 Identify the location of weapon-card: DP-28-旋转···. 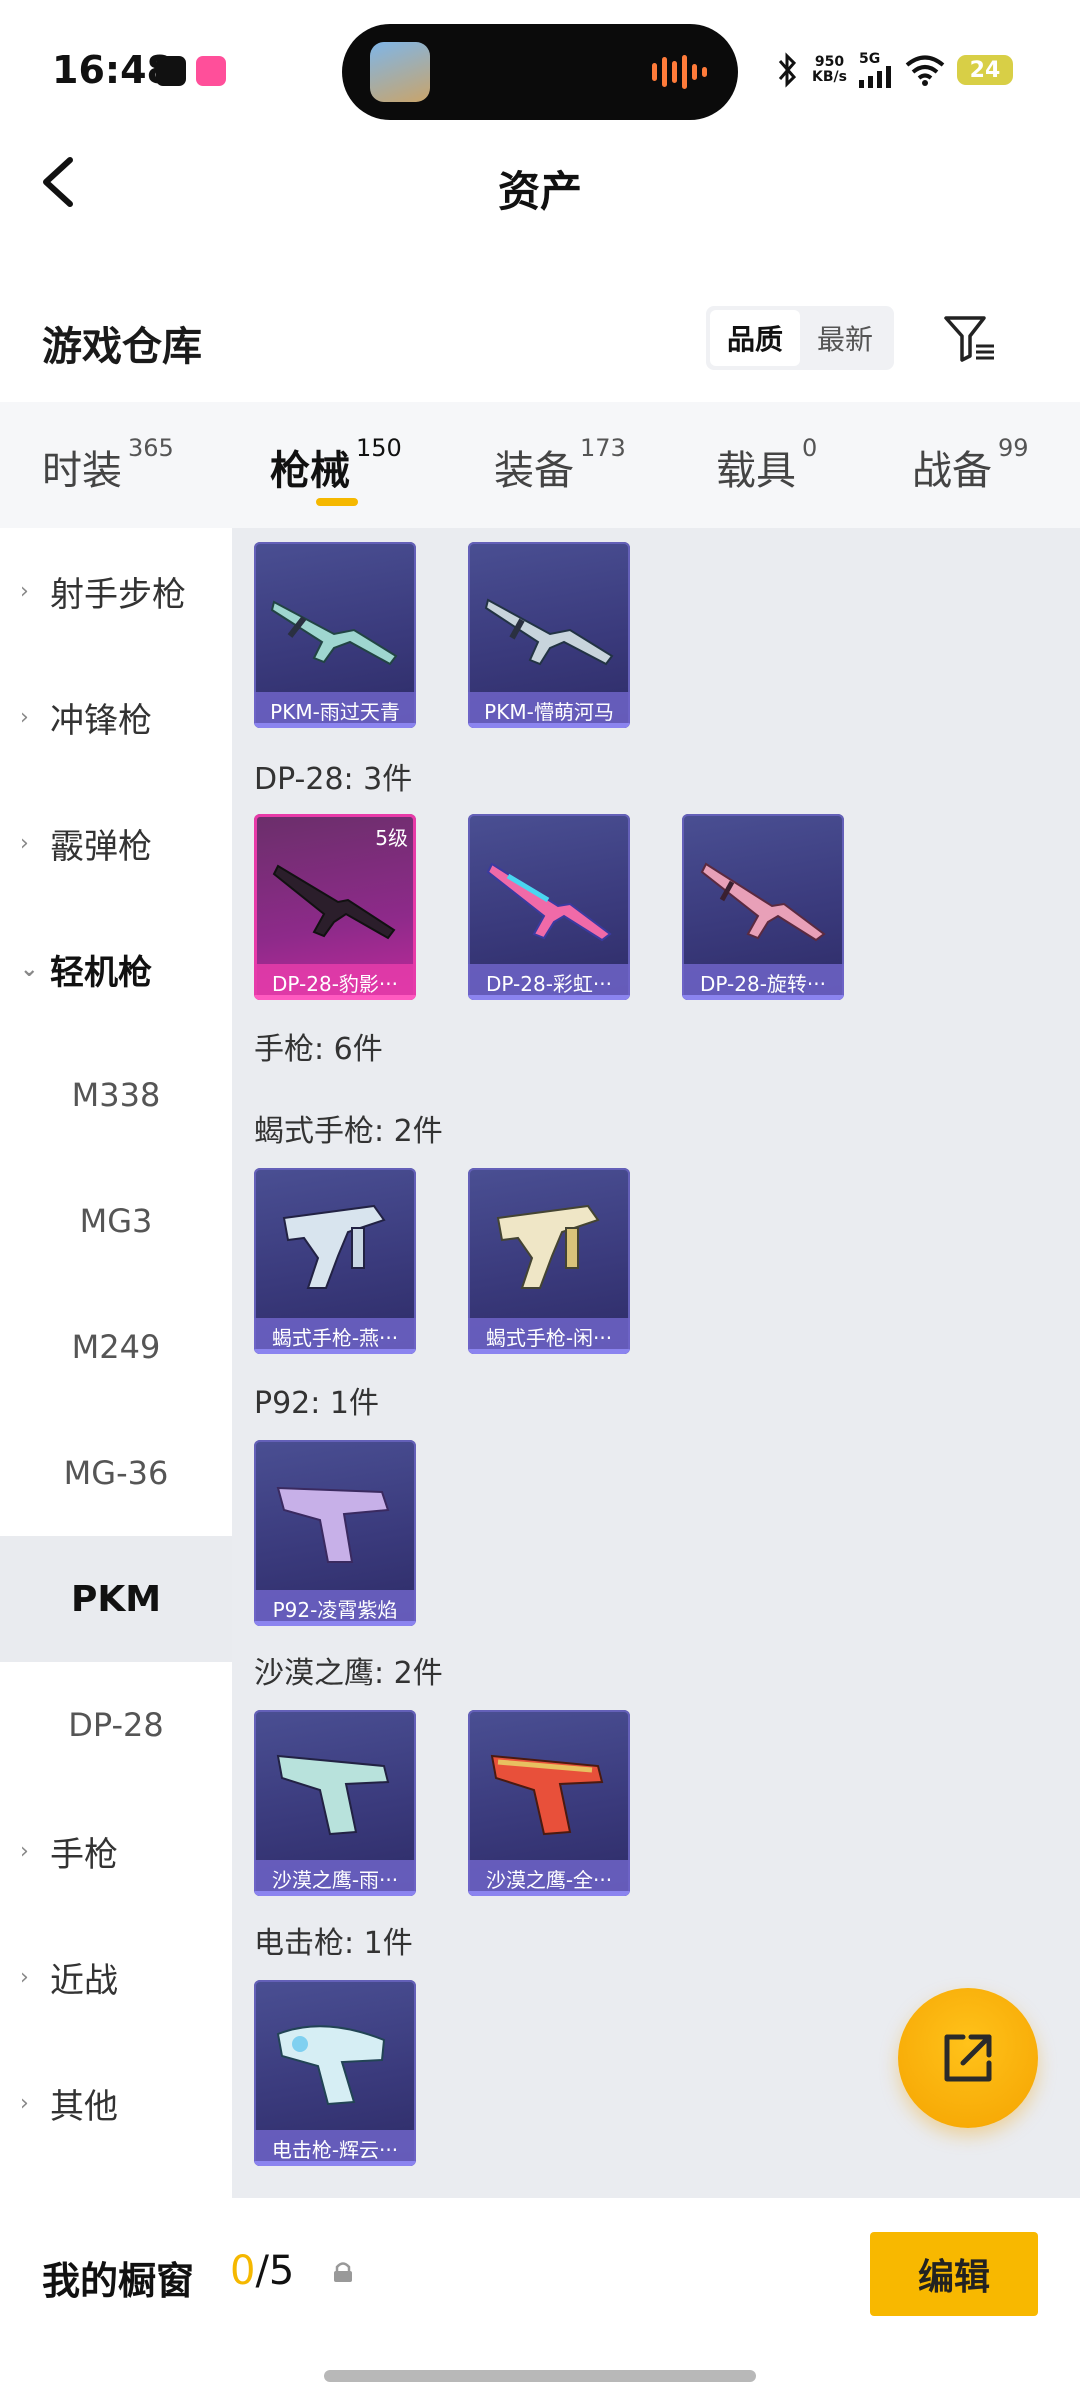
(763, 907).